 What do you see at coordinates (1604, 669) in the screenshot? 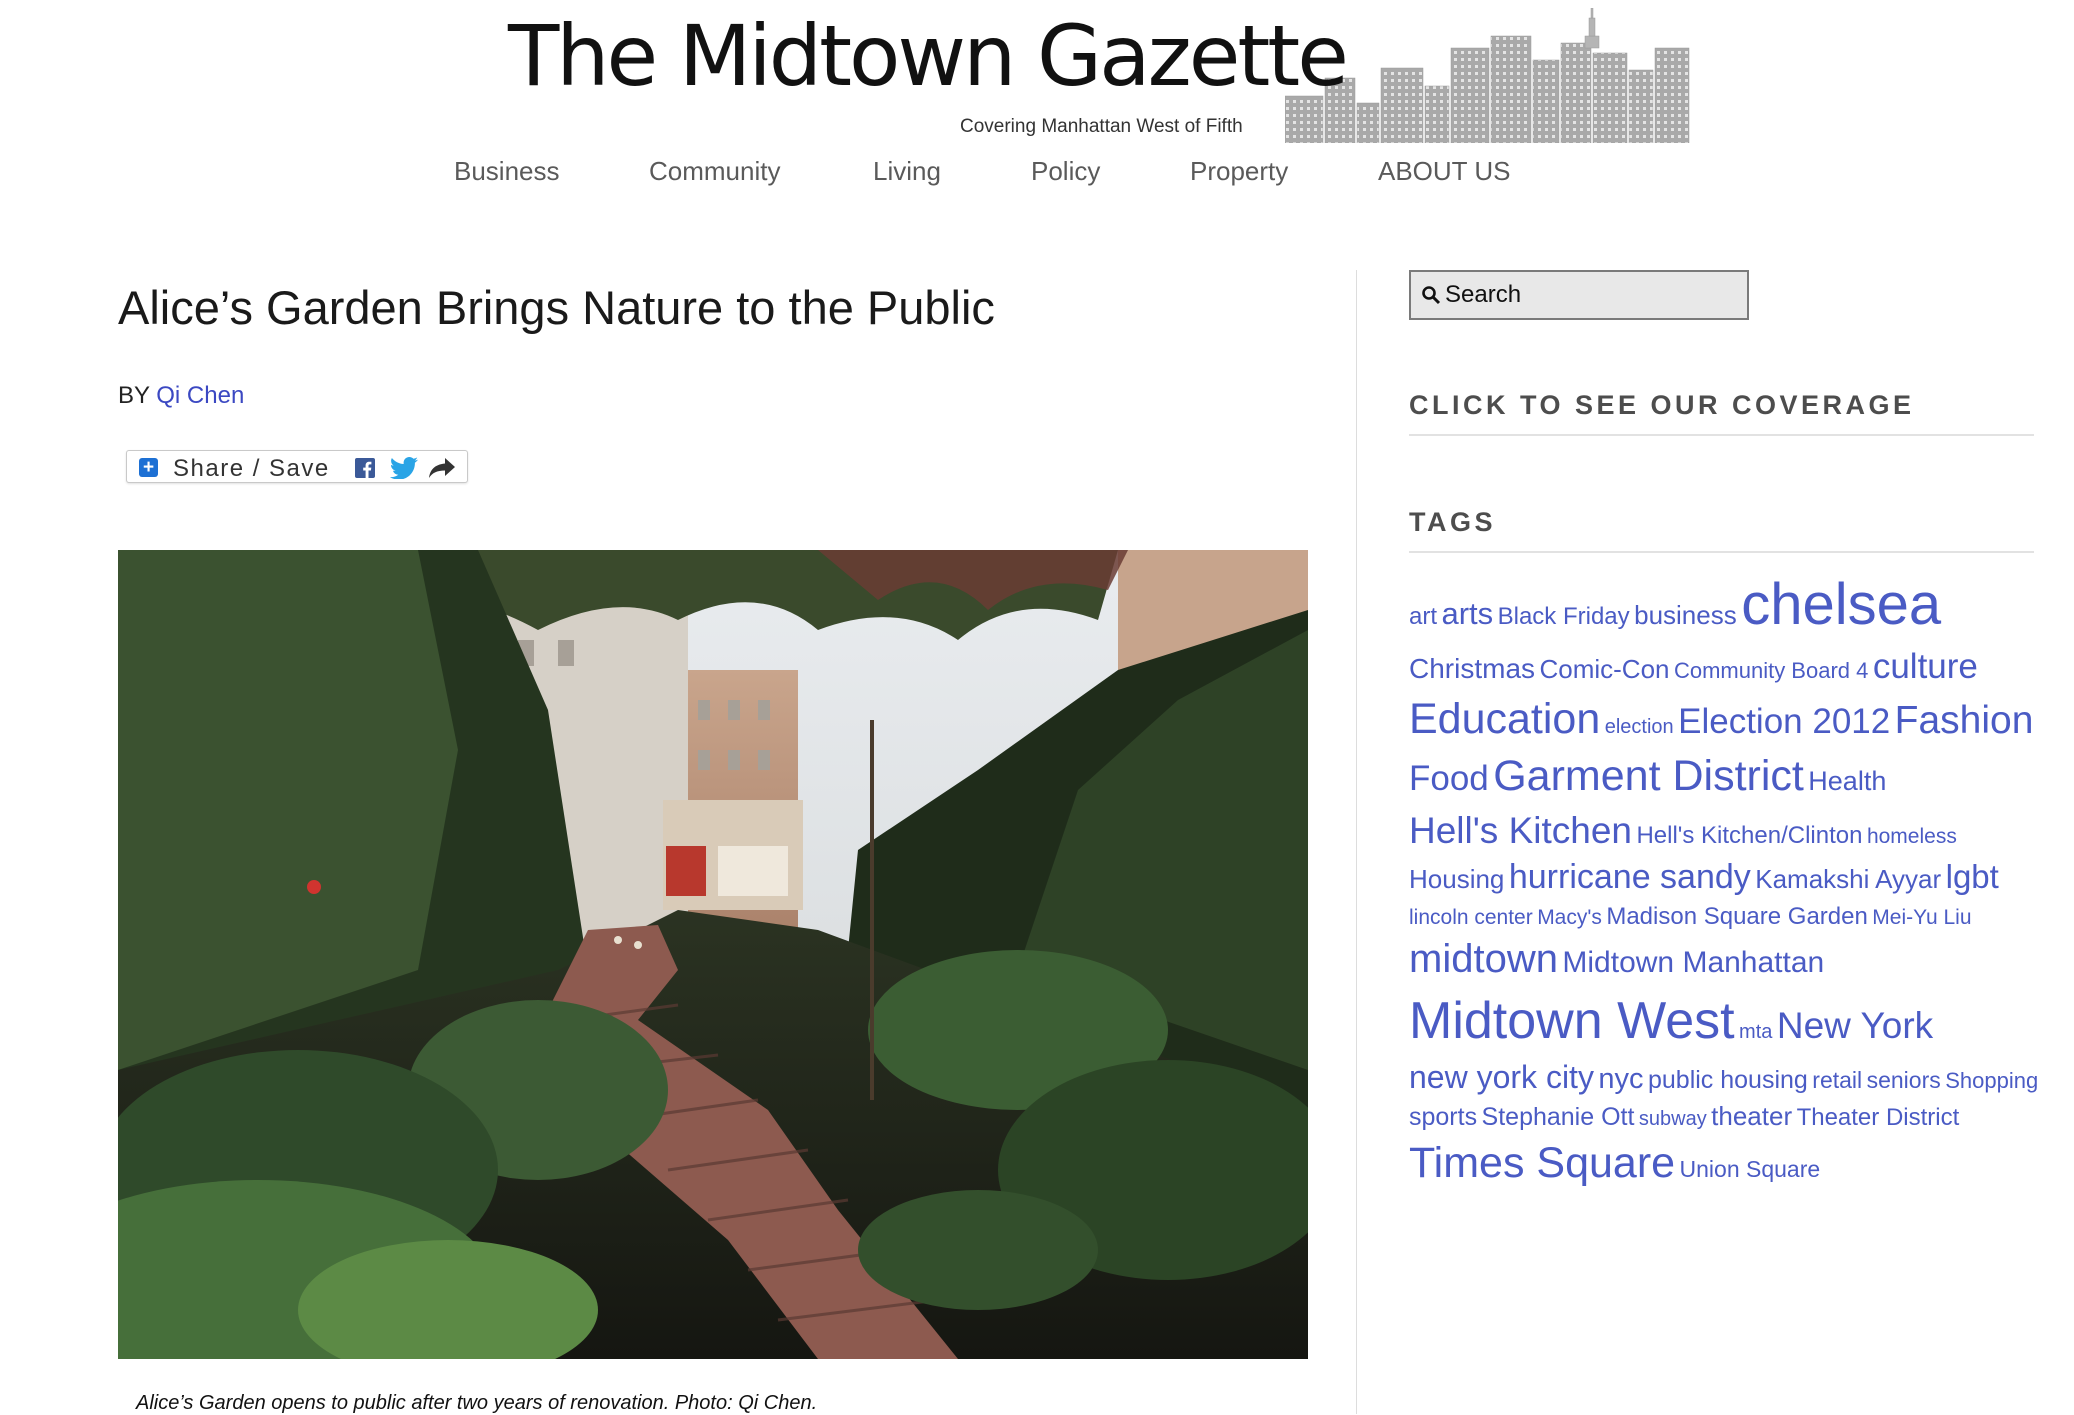
I see `tag-link: Comic-Con` at bounding box center [1604, 669].